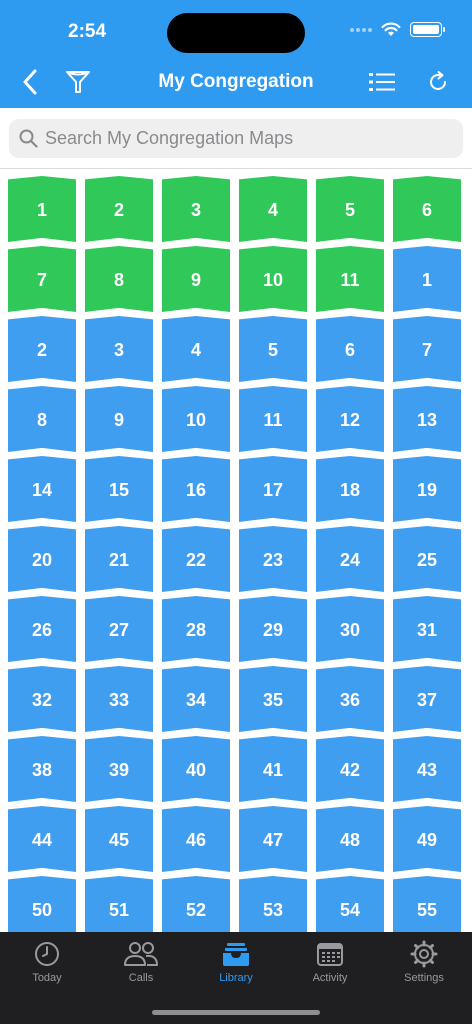 This screenshot has height=1024, width=472. Describe the element at coordinates (236, 978) in the screenshot. I see `tab-library-label: Library` at that location.